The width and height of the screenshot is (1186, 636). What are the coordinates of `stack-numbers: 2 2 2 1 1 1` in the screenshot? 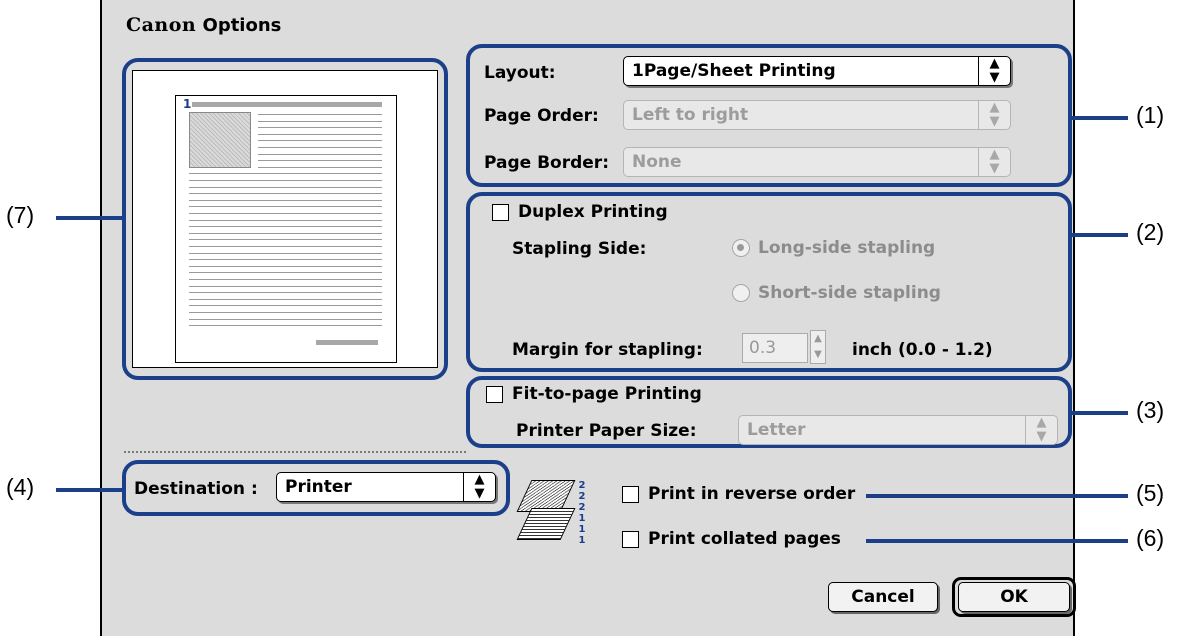 It's located at (582, 513).